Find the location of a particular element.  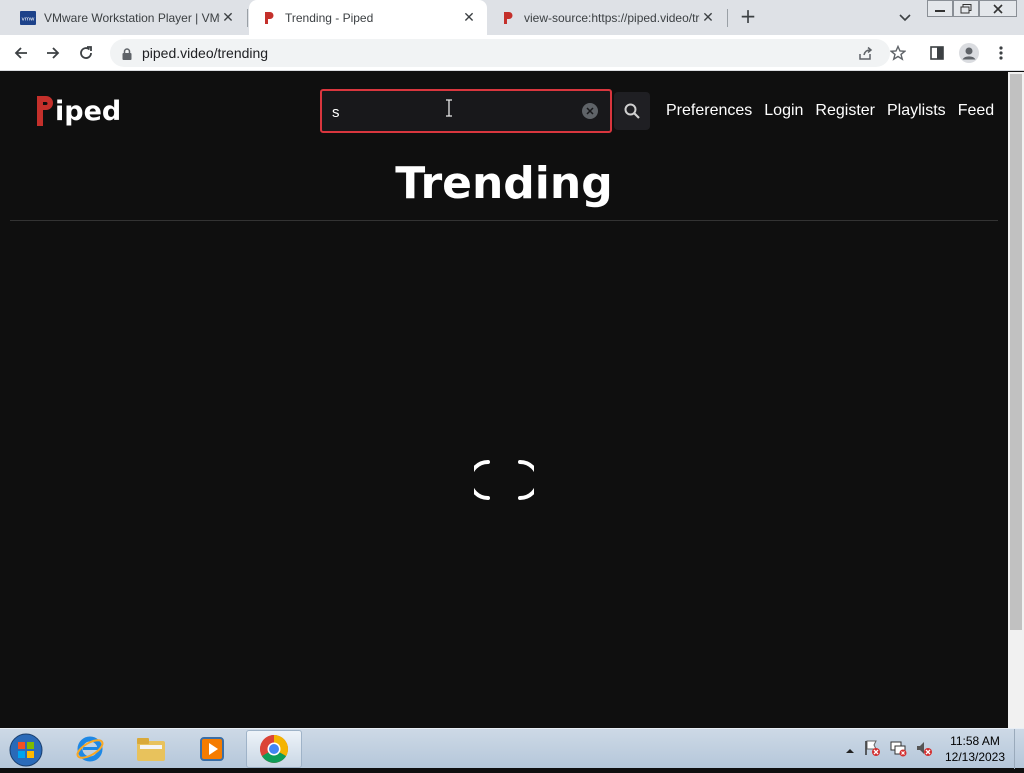

tab-title: Trending - Piped is located at coordinates (329, 17).